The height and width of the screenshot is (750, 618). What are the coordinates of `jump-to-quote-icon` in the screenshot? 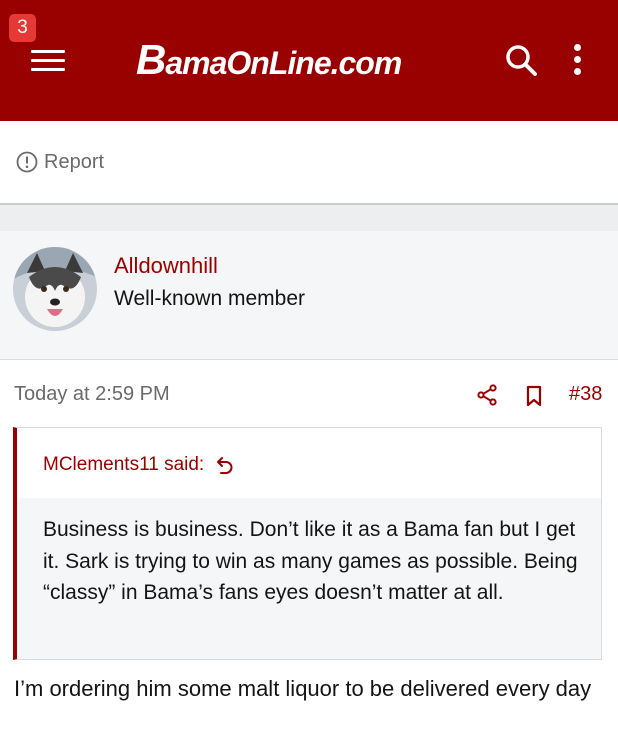 It's located at (225, 465).